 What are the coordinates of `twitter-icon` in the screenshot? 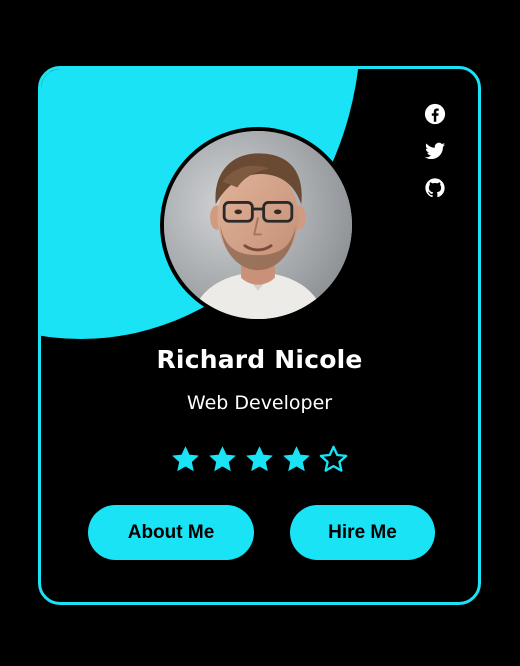 It's located at (435, 151).